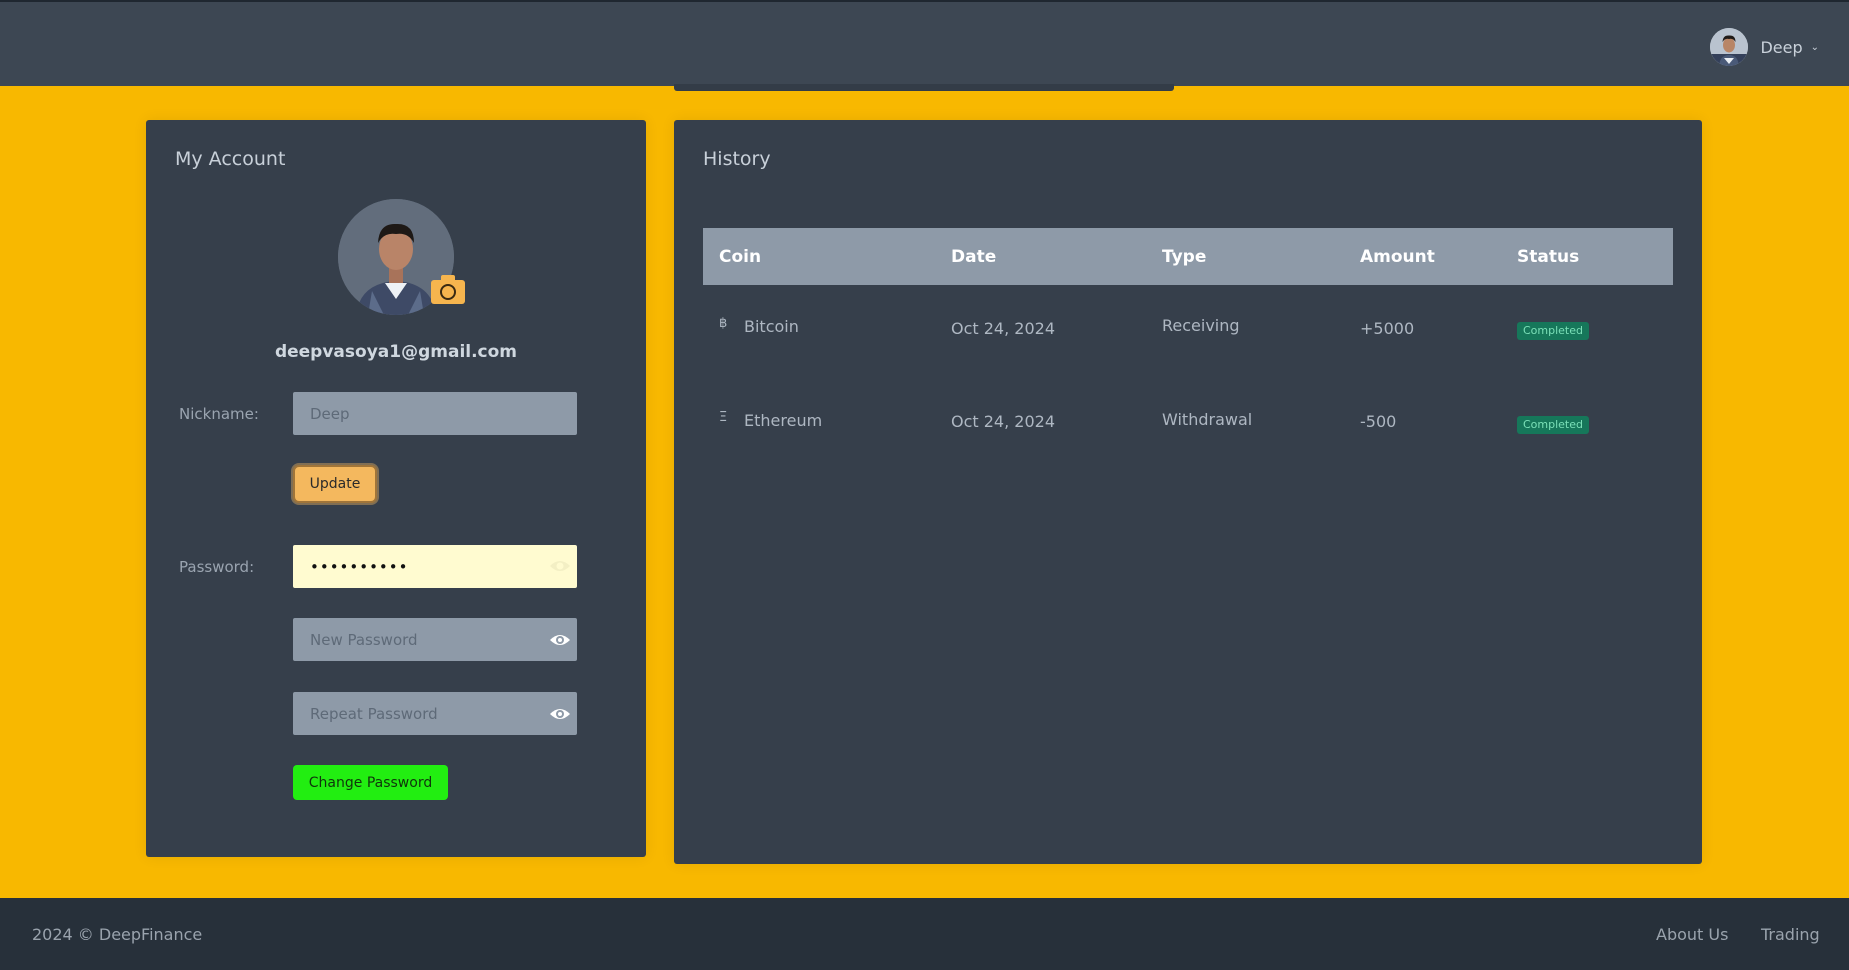 This screenshot has width=1849, height=970. What do you see at coordinates (1378, 421) in the screenshot?
I see `cell-amount: -500` at bounding box center [1378, 421].